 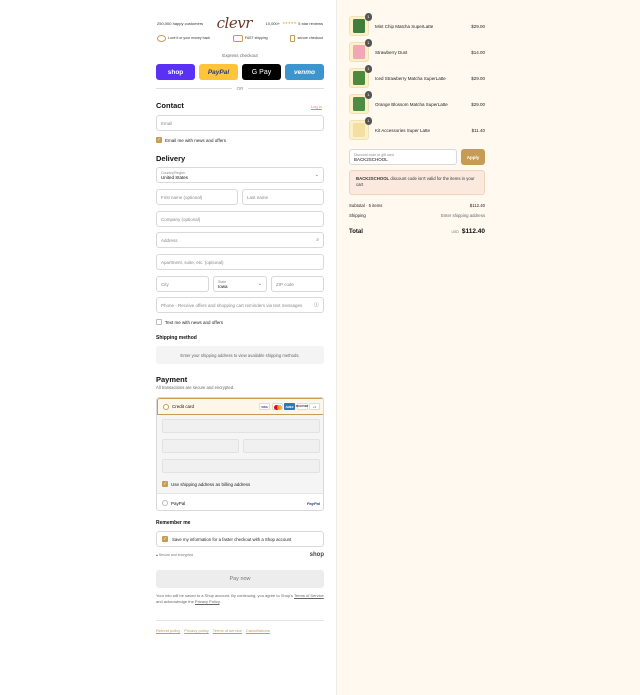 I want to click on reviews-summary: 10,000+ ★★★★★ 5 star reviews, so click(x=294, y=23).